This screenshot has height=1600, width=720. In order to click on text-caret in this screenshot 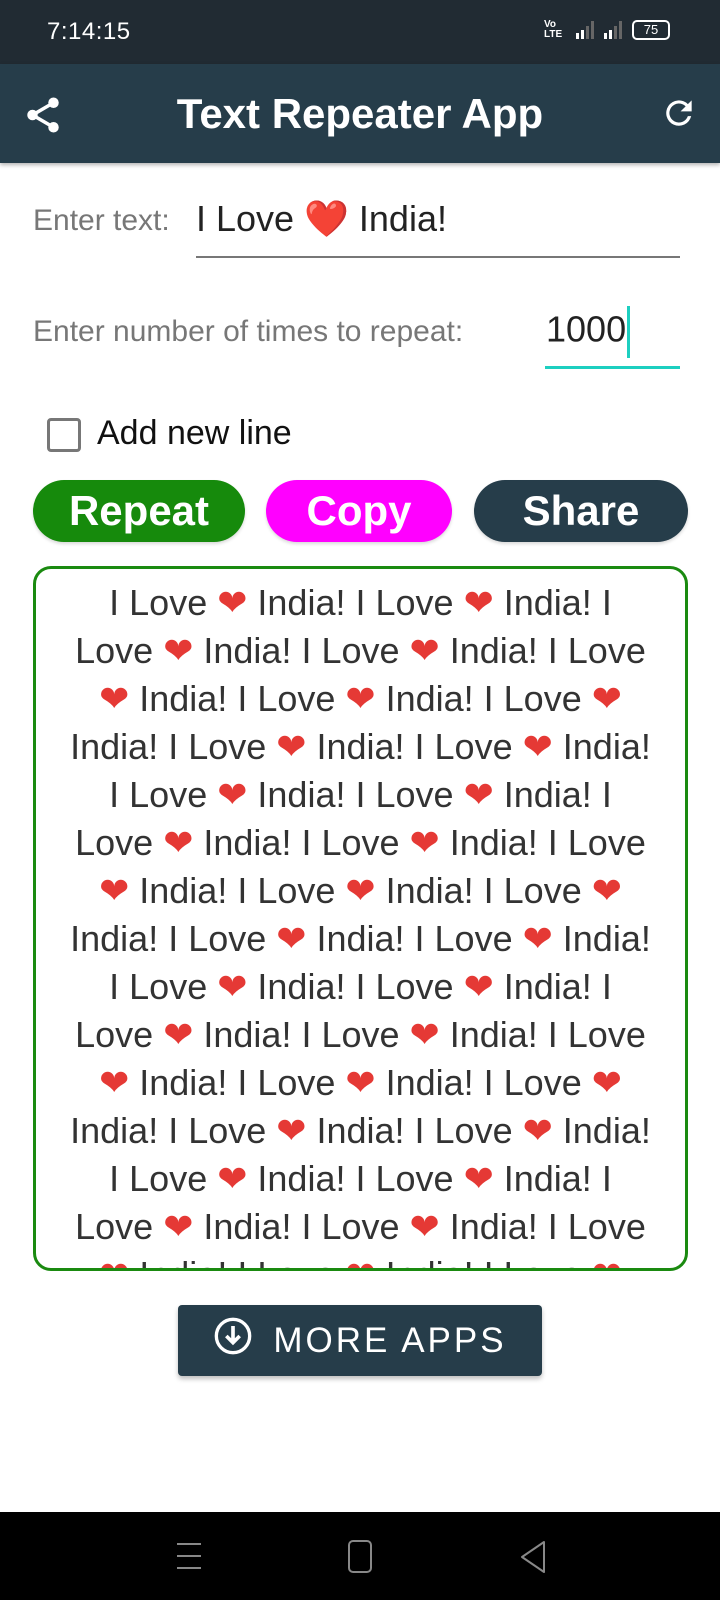, I will do `click(629, 332)`.